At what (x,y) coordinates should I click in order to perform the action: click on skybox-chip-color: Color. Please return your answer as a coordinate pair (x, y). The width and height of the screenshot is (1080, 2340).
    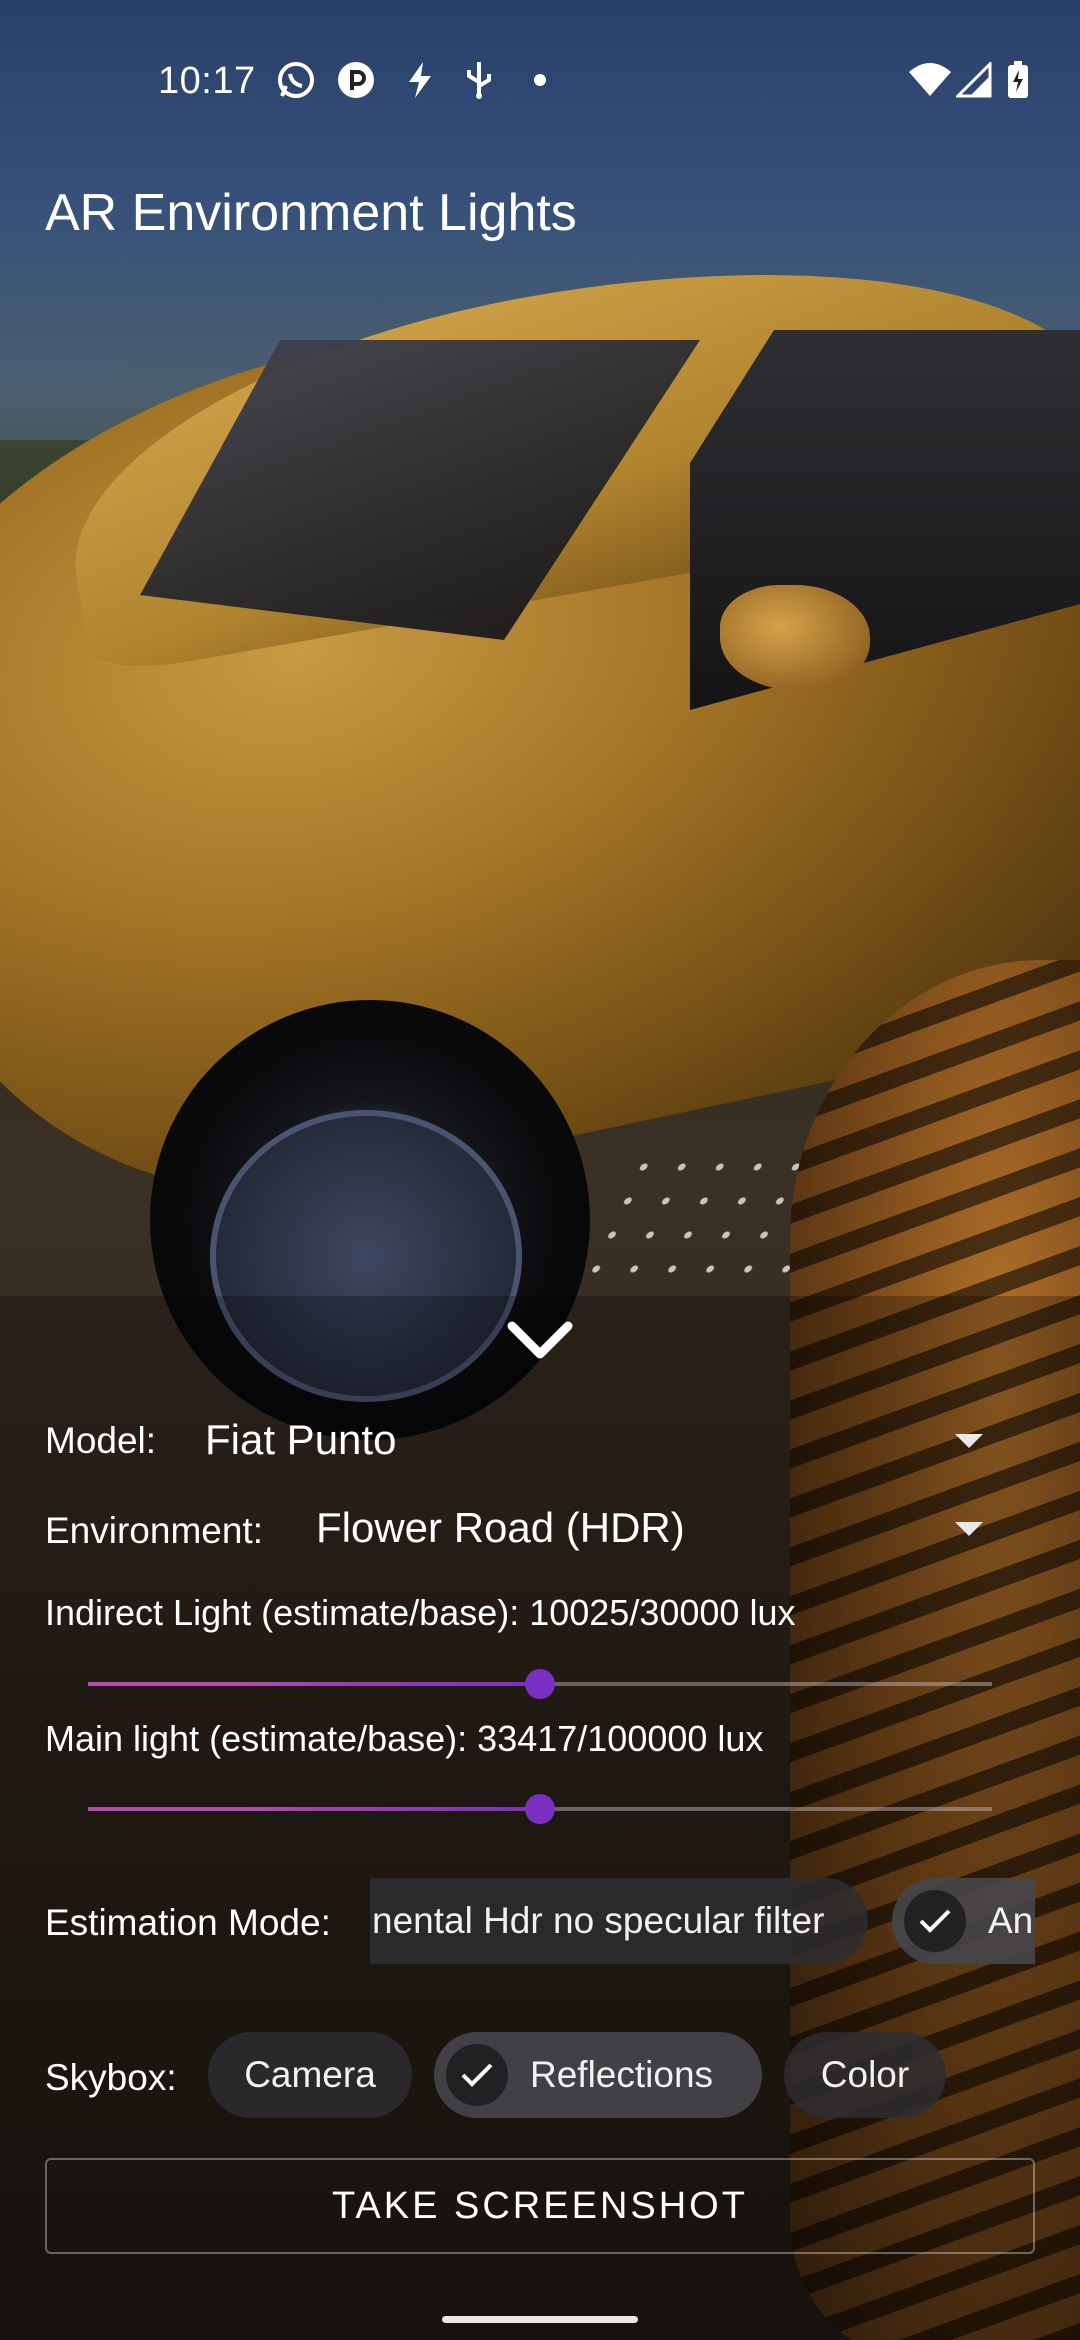
    Looking at the image, I should click on (865, 2075).